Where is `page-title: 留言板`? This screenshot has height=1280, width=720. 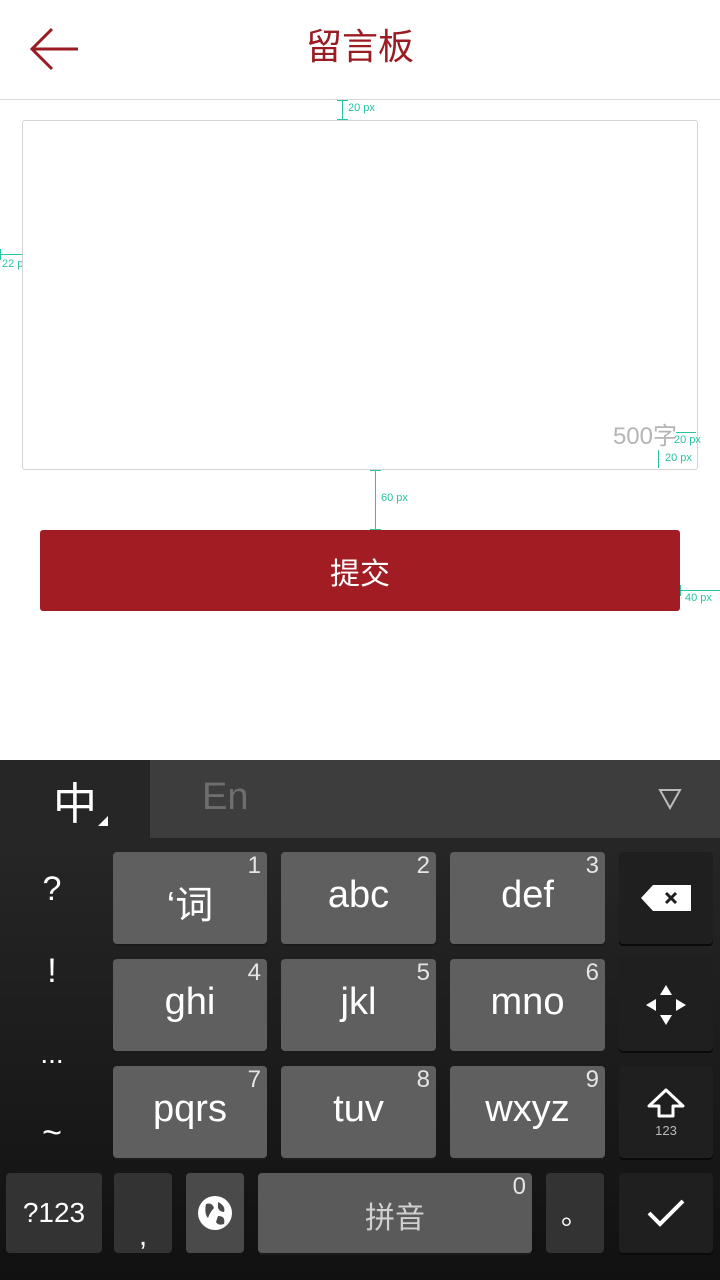
page-title: 留言板 is located at coordinates (359, 47).